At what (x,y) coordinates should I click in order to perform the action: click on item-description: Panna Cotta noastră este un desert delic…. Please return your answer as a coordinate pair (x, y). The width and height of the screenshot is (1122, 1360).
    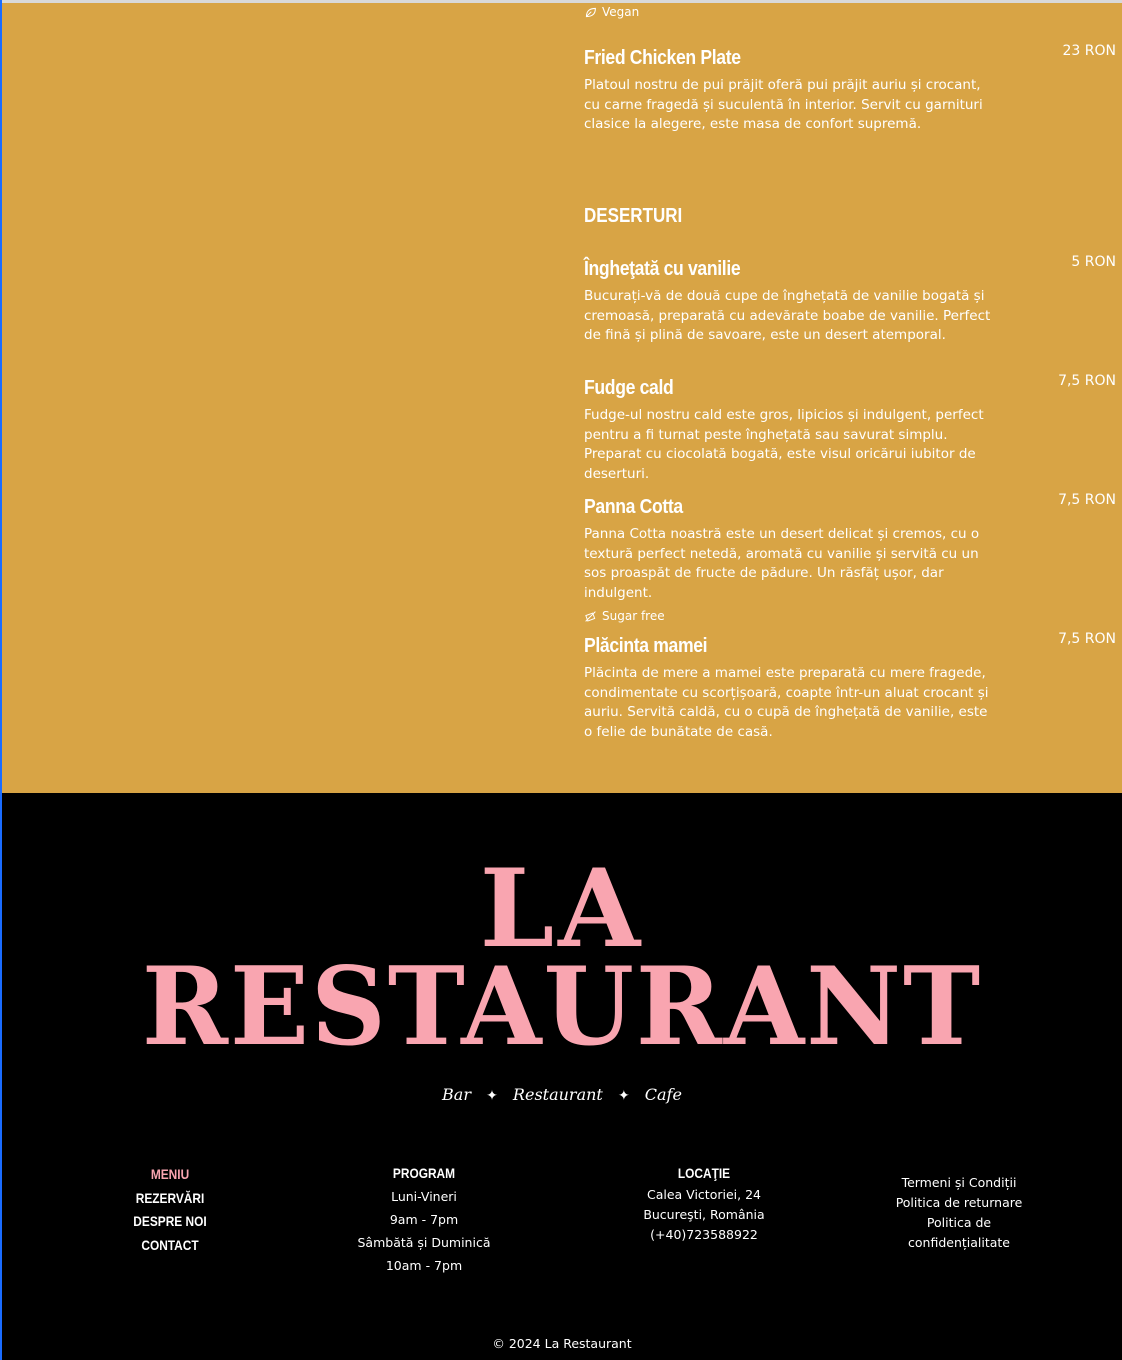
    Looking at the image, I should click on (782, 563).